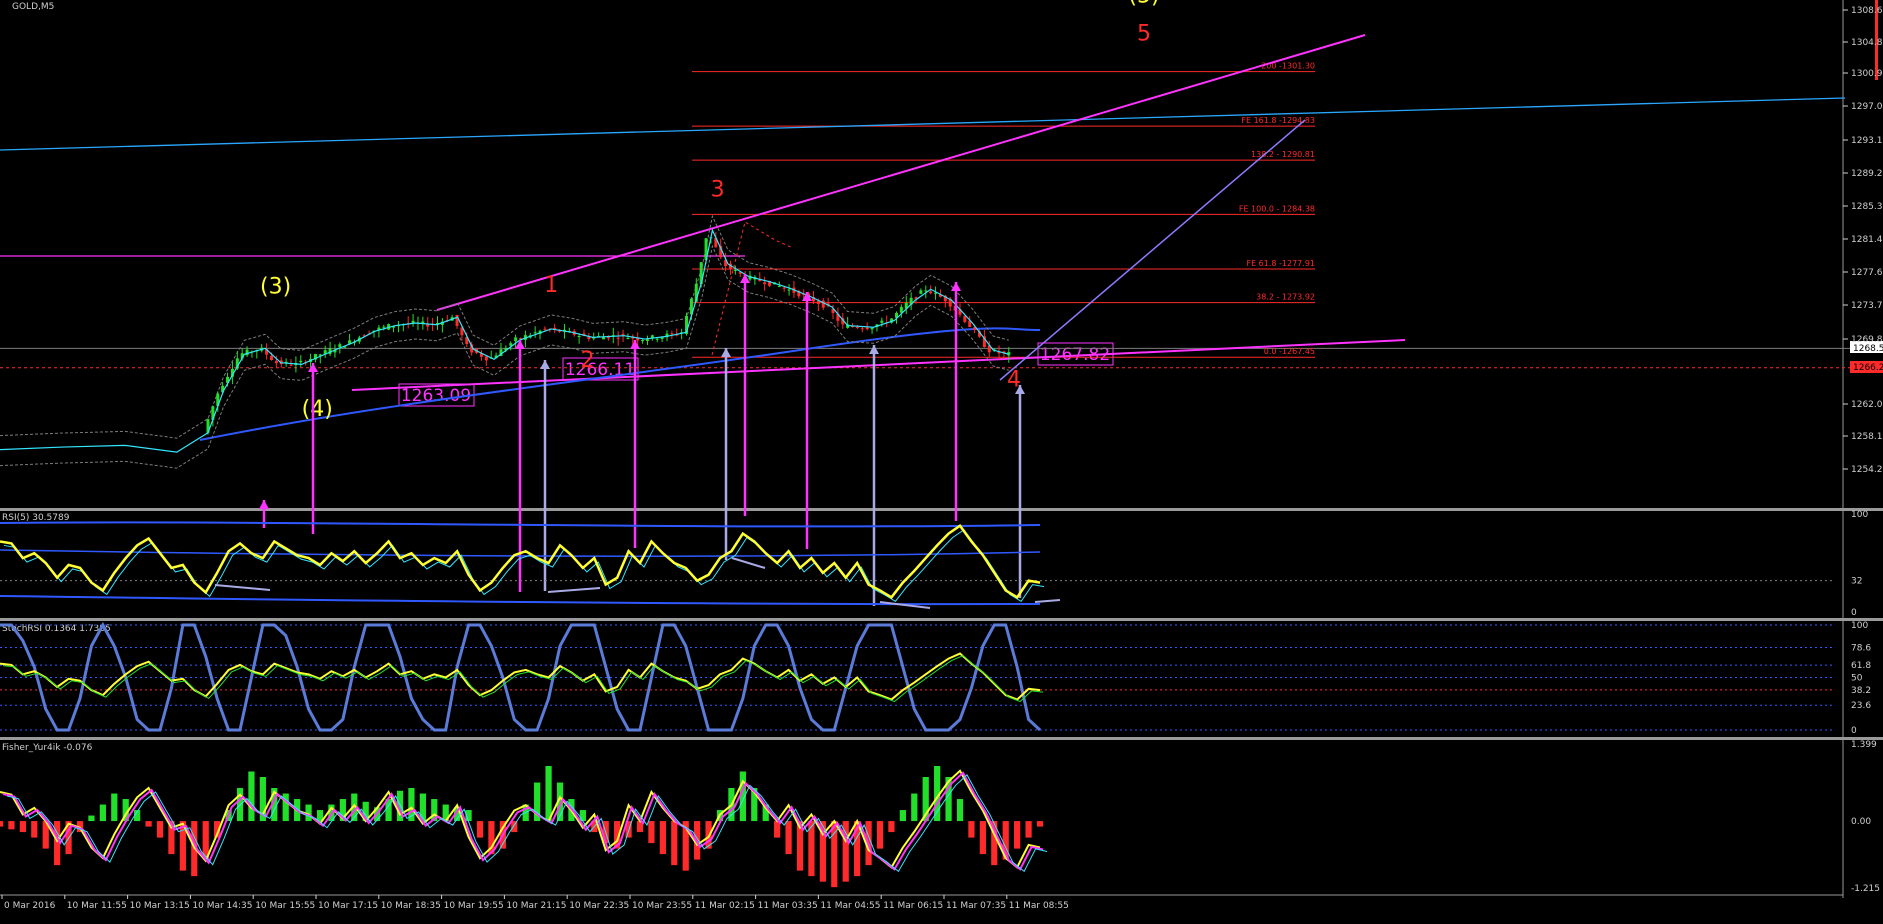 The width and height of the screenshot is (1883, 924). Describe the element at coordinates (222, 906) in the screenshot. I see `x-tick-label: 10 Mar 14:35` at that location.